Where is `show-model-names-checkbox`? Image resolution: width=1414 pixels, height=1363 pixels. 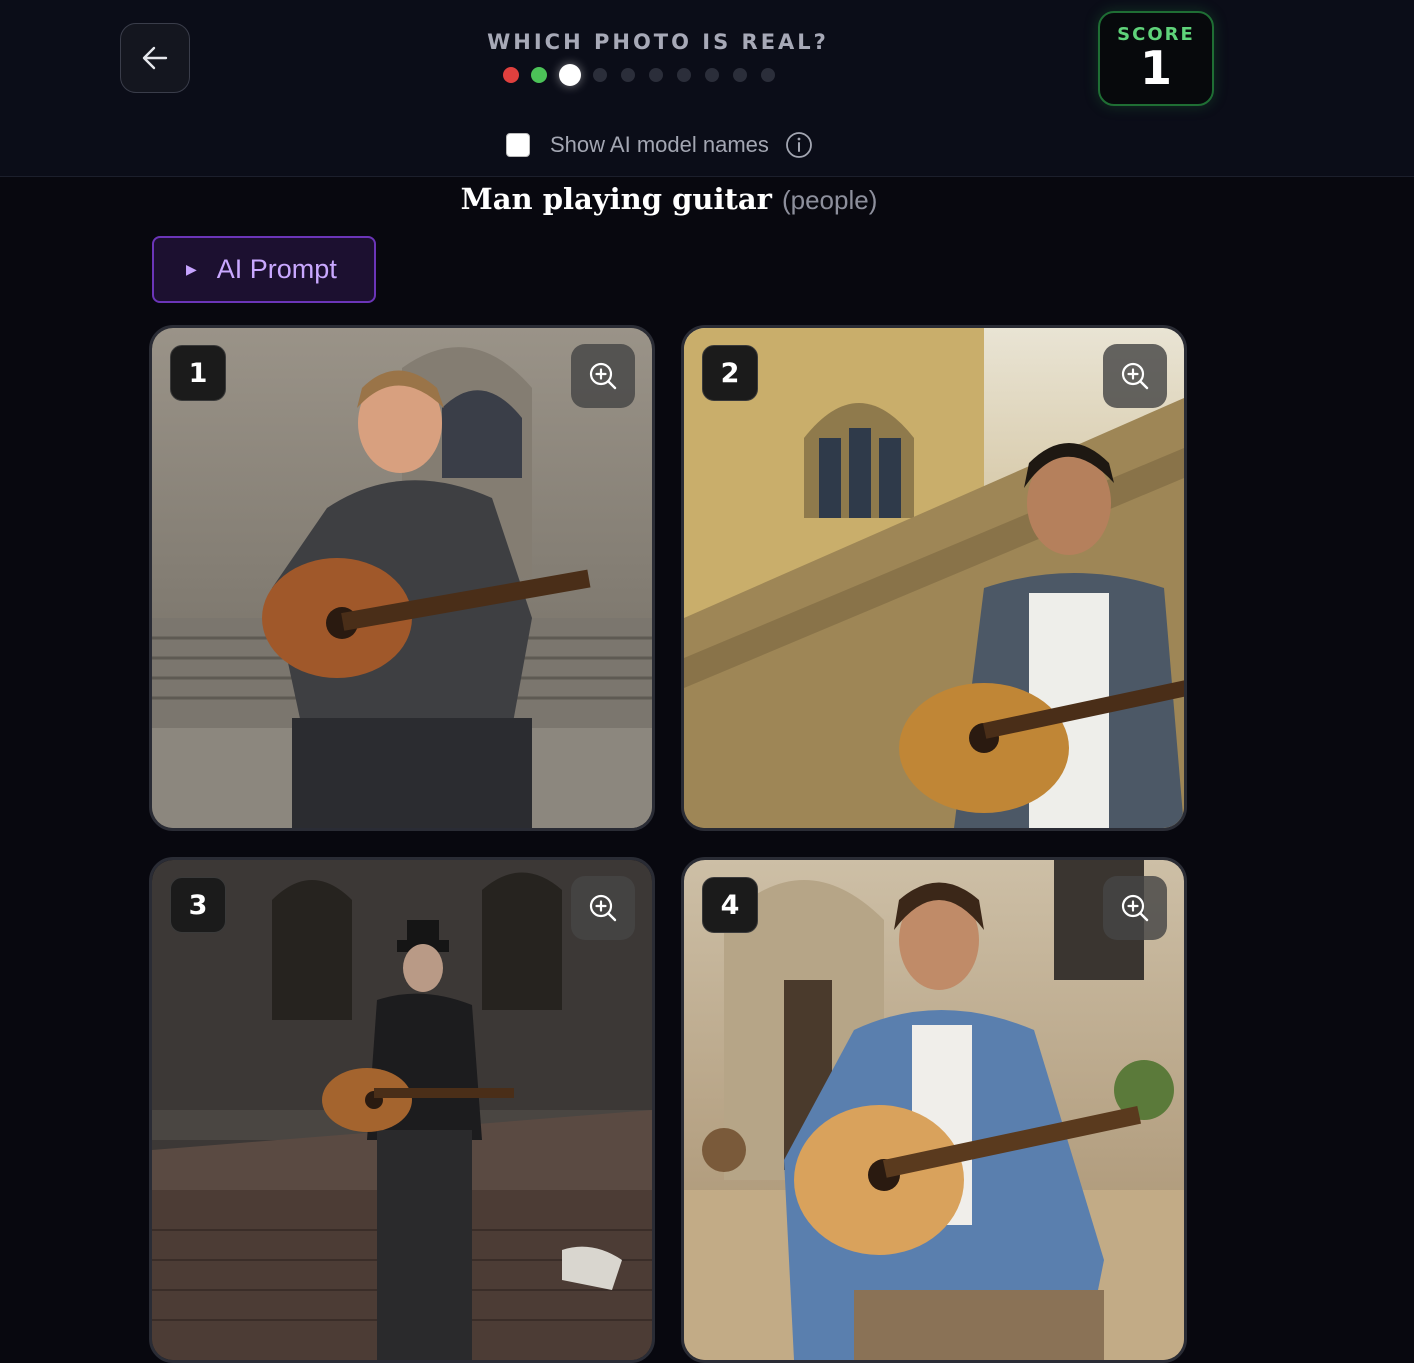 show-model-names-checkbox is located at coordinates (518, 145).